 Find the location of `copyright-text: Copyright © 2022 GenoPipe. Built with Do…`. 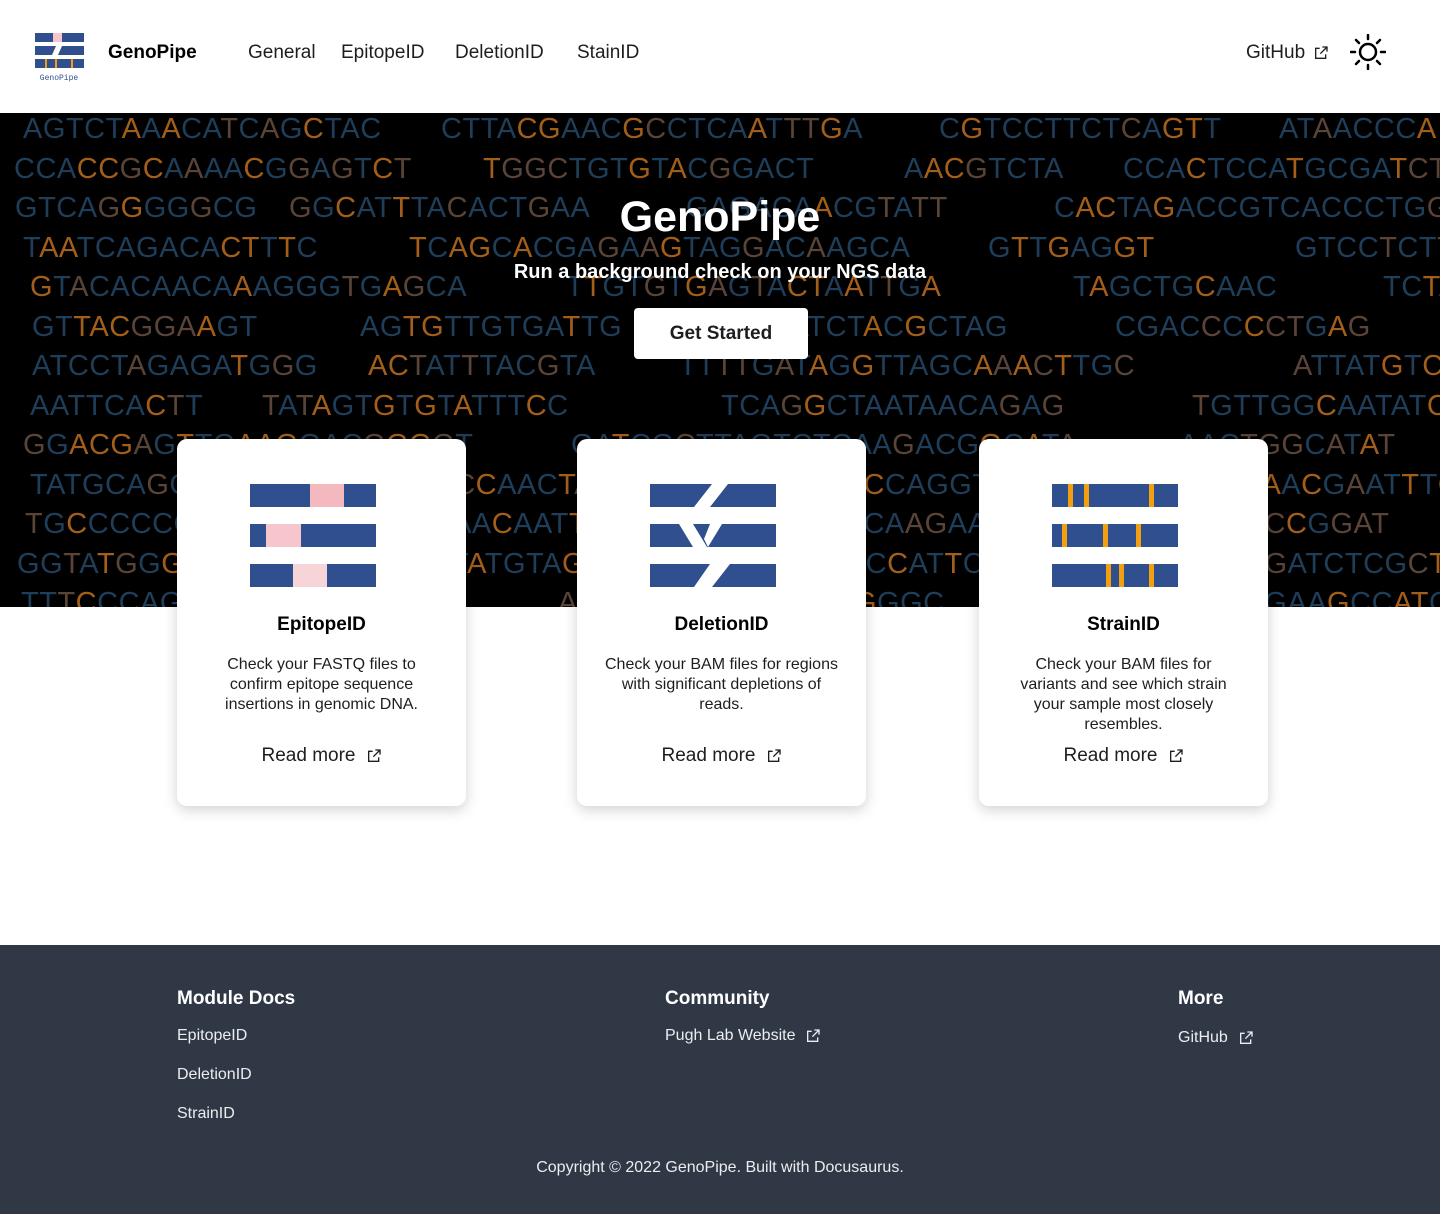

copyright-text: Copyright © 2022 GenoPipe. Built with Do… is located at coordinates (720, 1167).